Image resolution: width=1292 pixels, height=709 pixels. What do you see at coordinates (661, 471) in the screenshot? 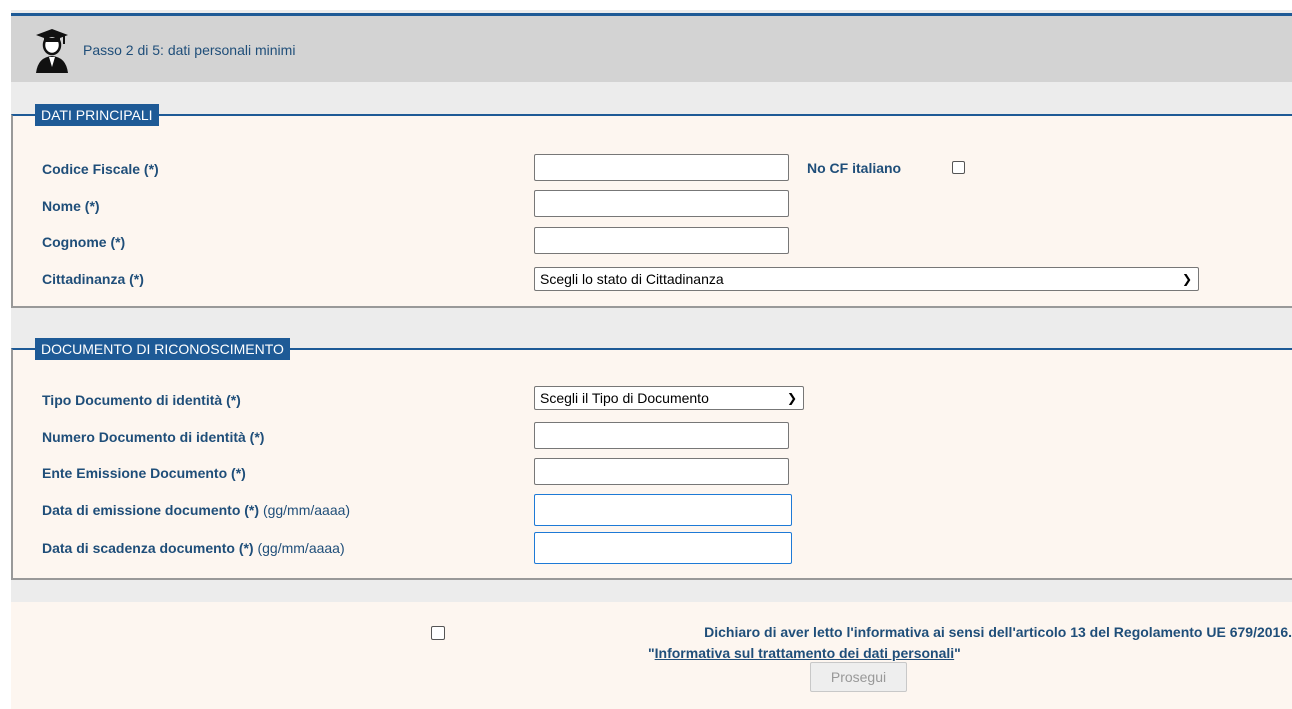
I see `ente-emissione-input` at bounding box center [661, 471].